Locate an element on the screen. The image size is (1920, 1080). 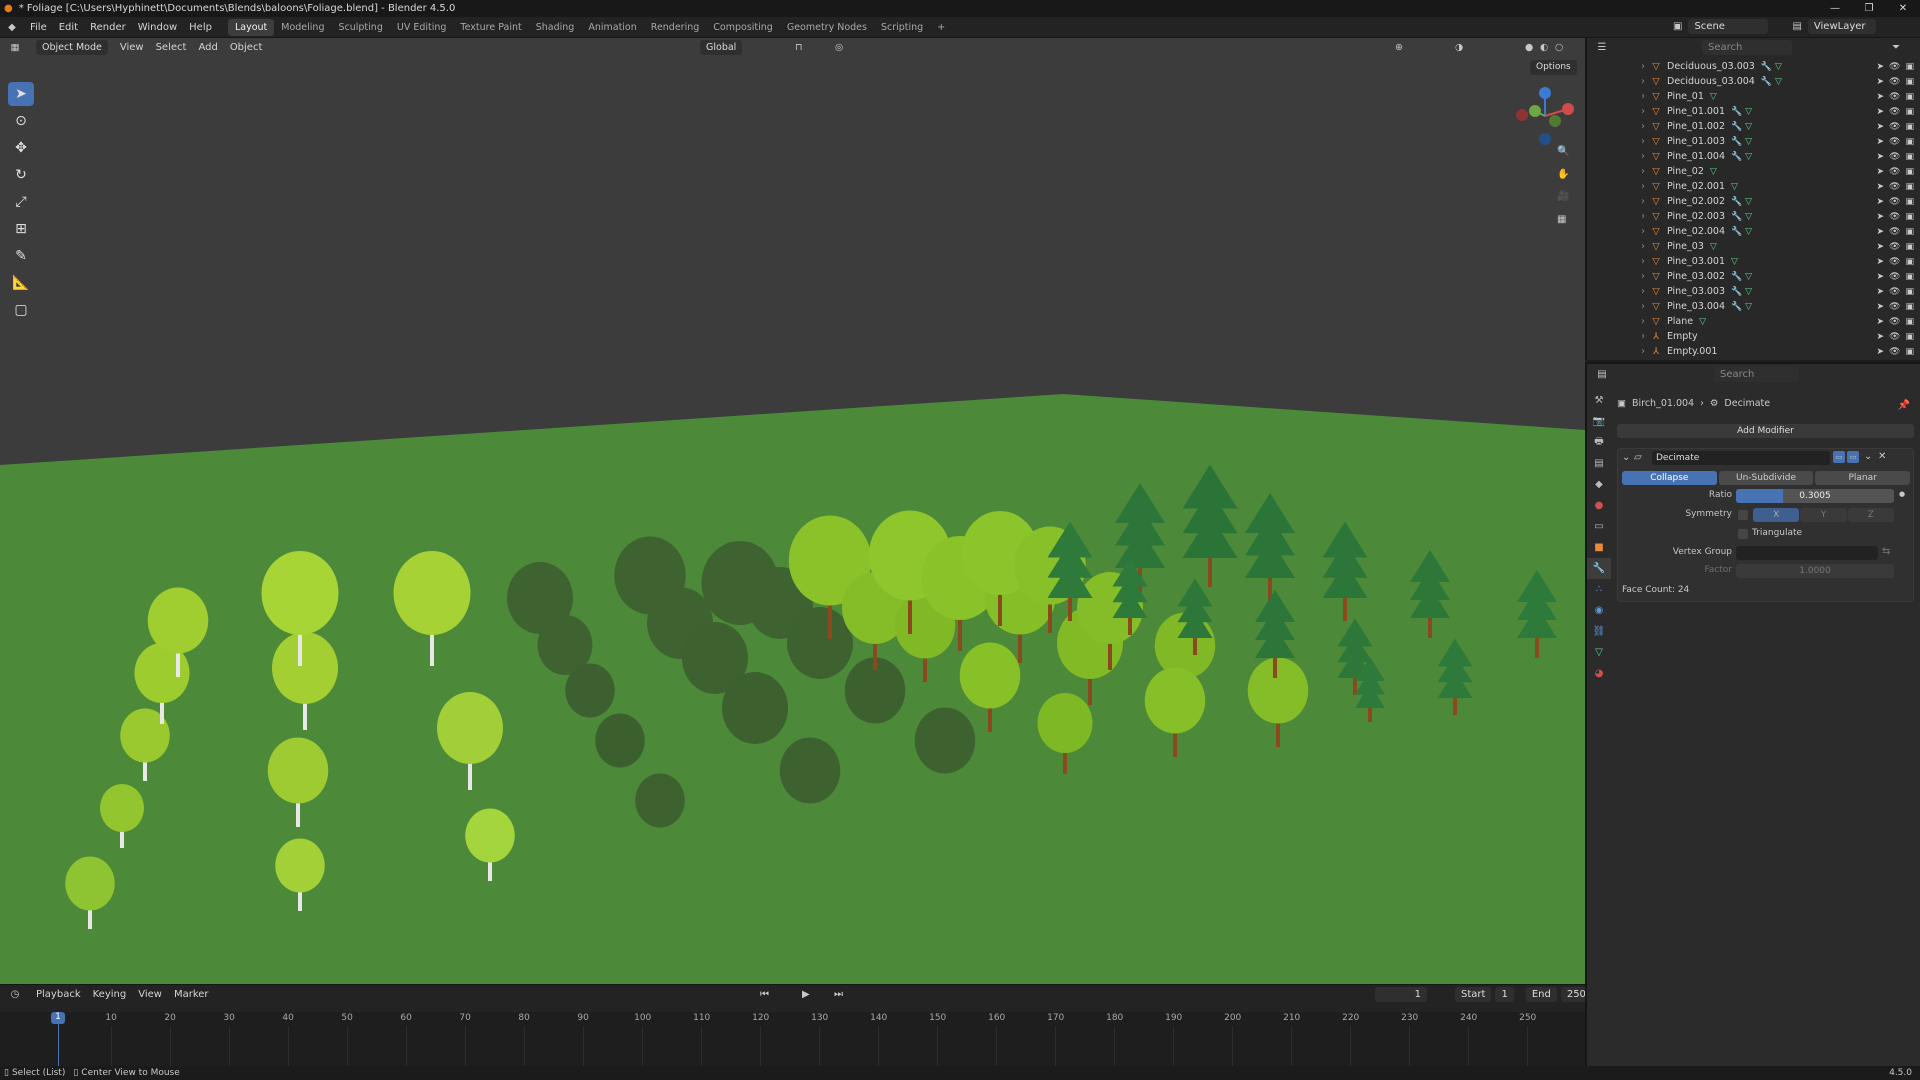
modifier-dropdown-icon: ⌄ is located at coordinates (1868, 456).